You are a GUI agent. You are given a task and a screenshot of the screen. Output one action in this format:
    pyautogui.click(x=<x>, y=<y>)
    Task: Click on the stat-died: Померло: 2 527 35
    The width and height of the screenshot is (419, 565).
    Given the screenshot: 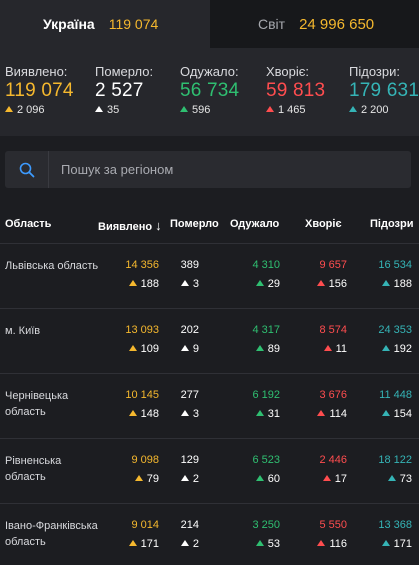 What is the action you would take?
    pyautogui.click(x=124, y=90)
    